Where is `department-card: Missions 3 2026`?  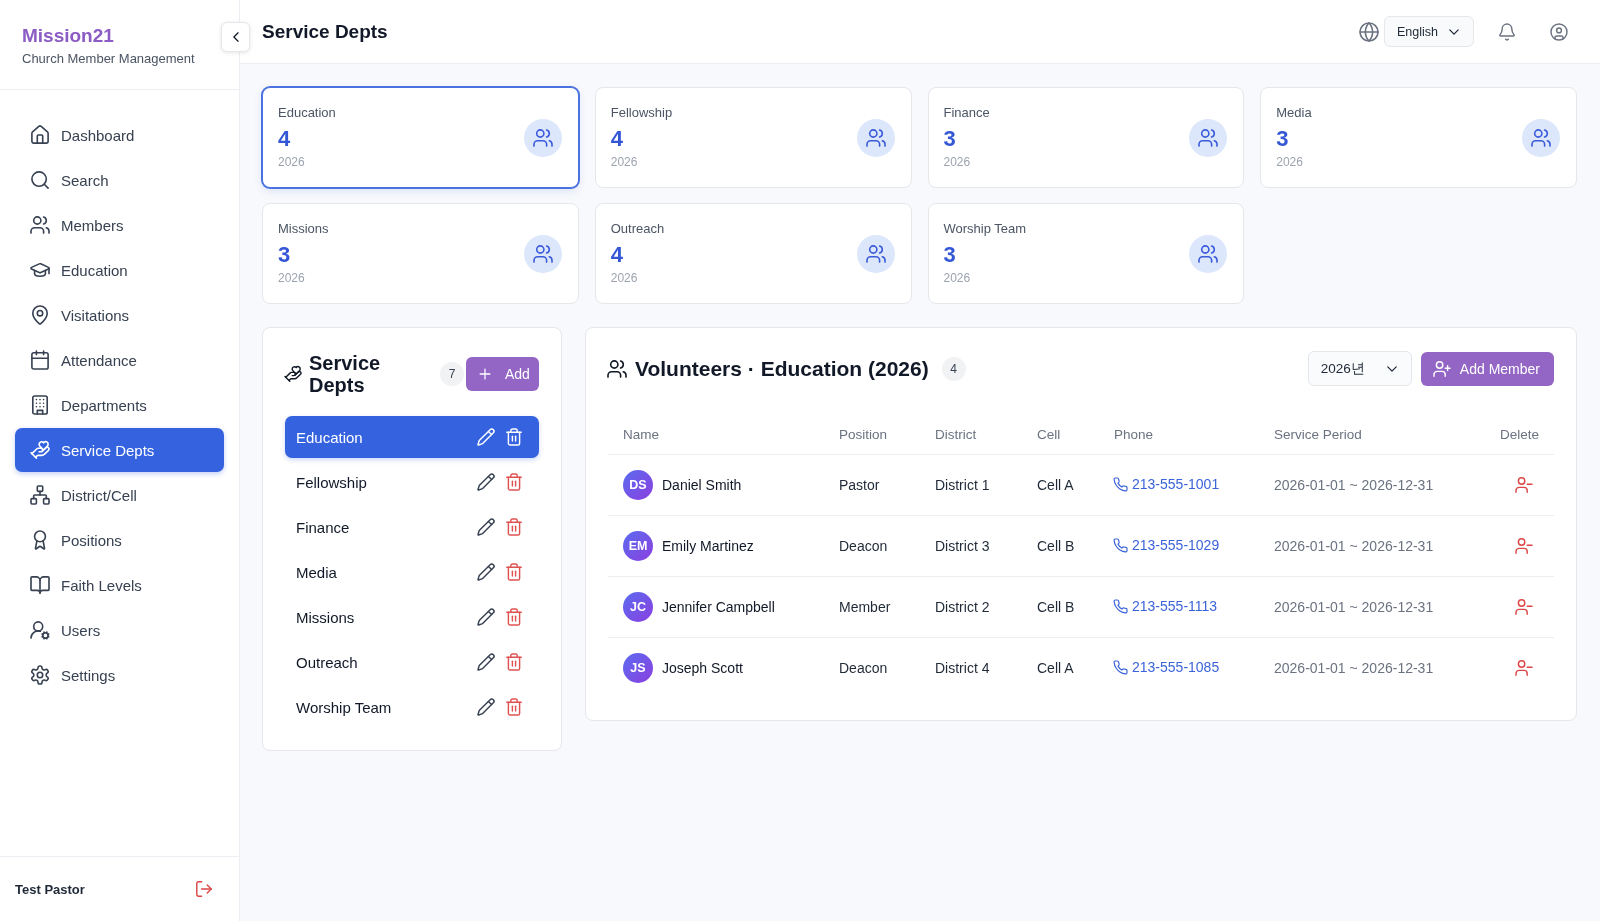 department-card: Missions 3 2026 is located at coordinates (420, 253).